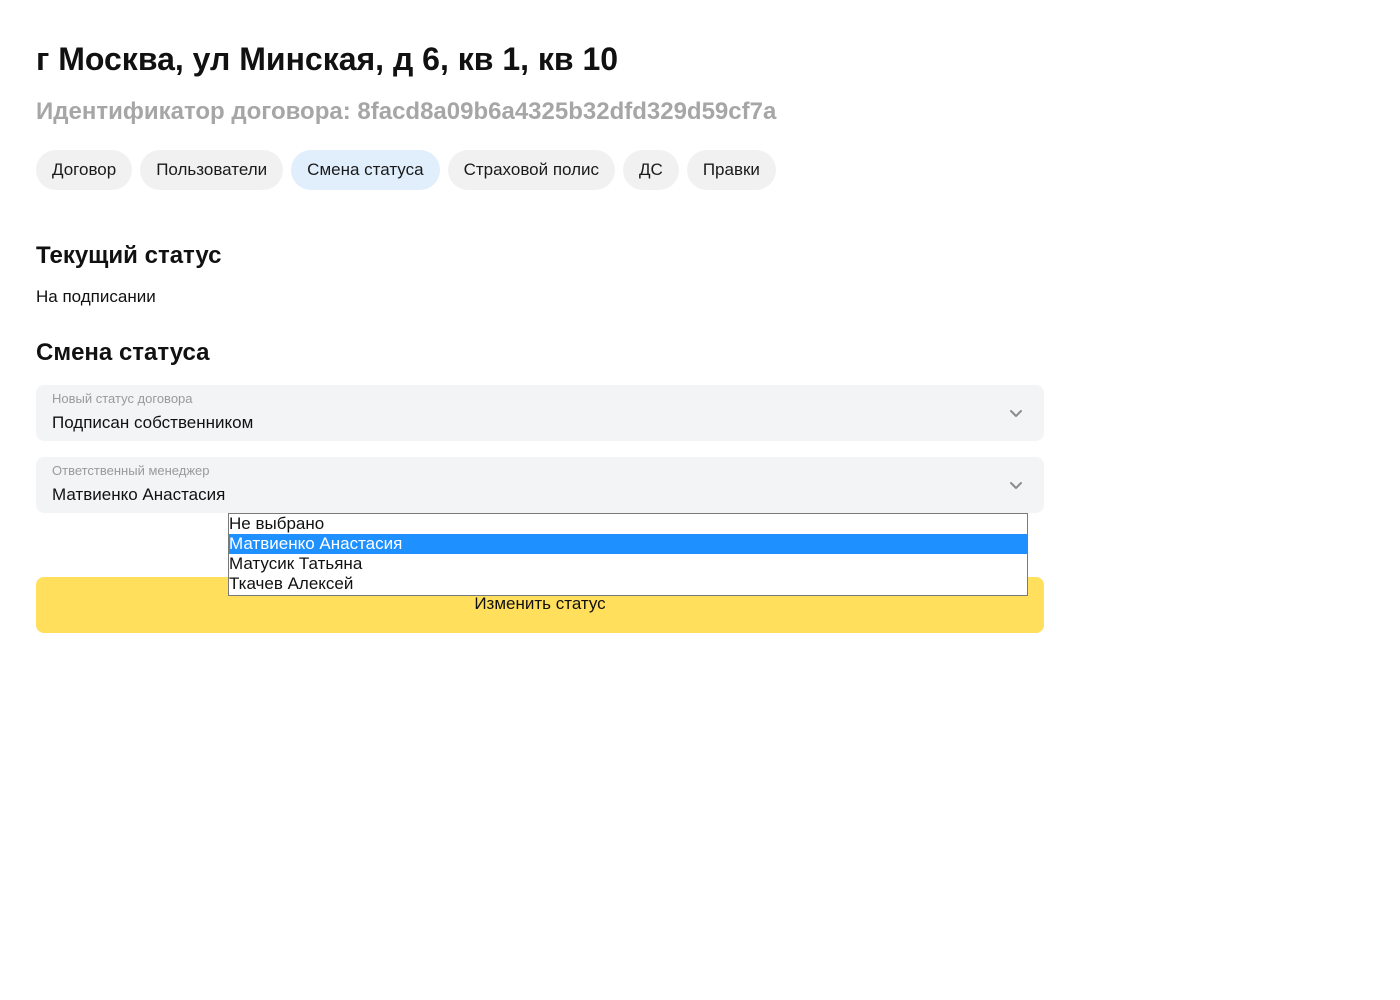  I want to click on dropdown-option-matusik: Матусик Татьяна, so click(628, 564).